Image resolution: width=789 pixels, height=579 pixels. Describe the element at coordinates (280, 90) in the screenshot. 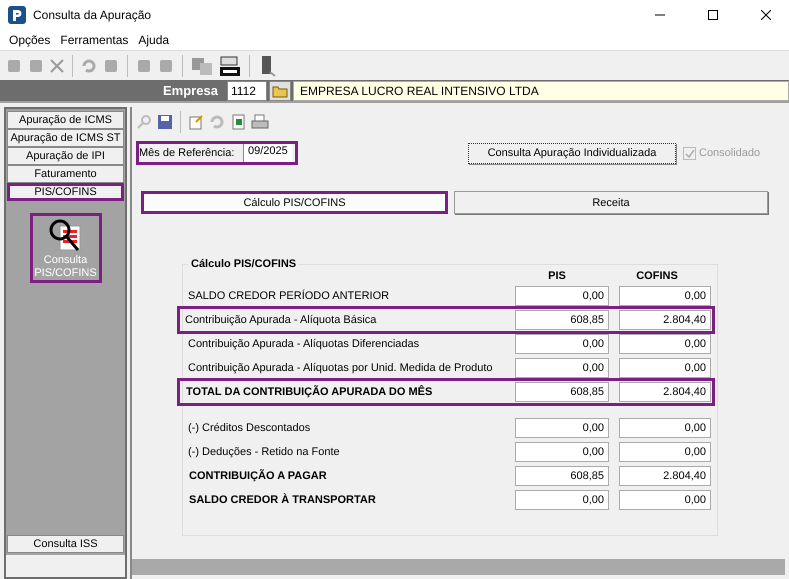

I see `open-folder-button` at that location.